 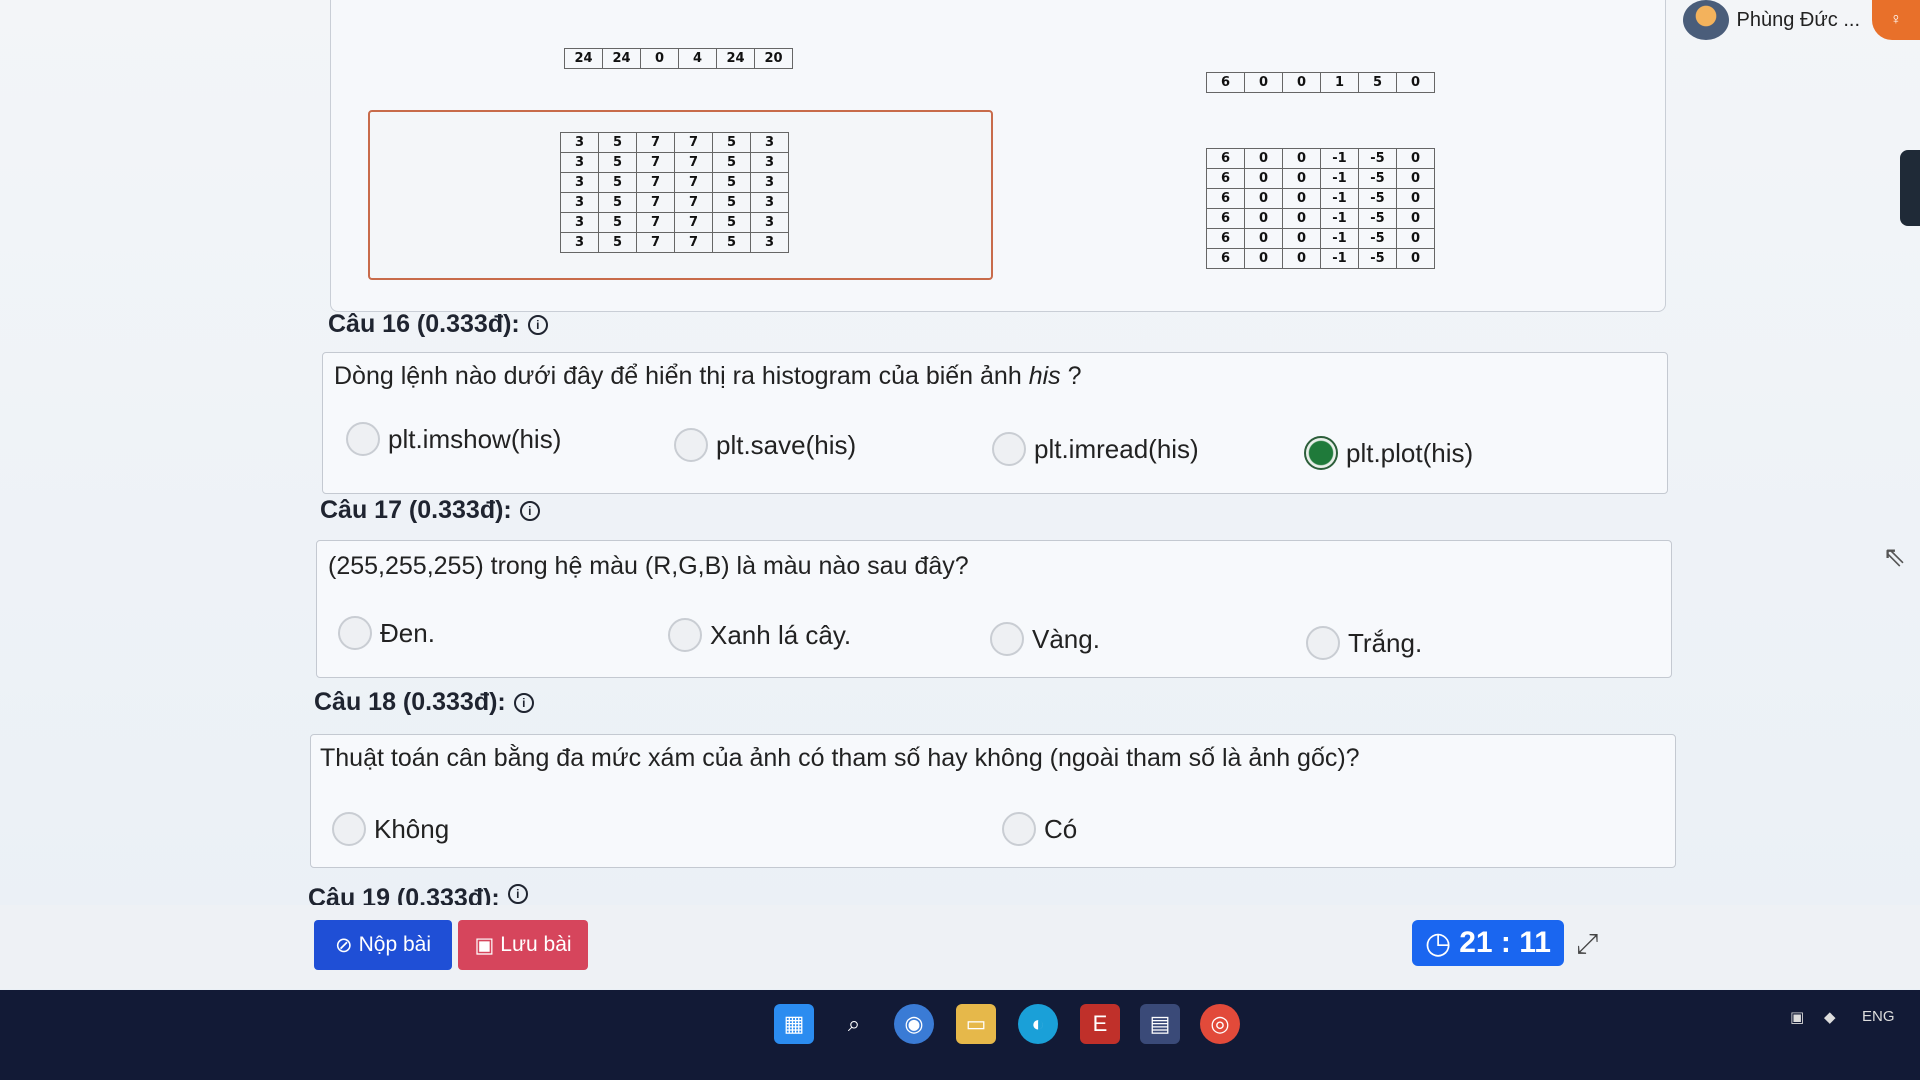 What do you see at coordinates (678, 58) in the screenshot?
I see `histogram-count-table: 24 24 0 4 24 20` at bounding box center [678, 58].